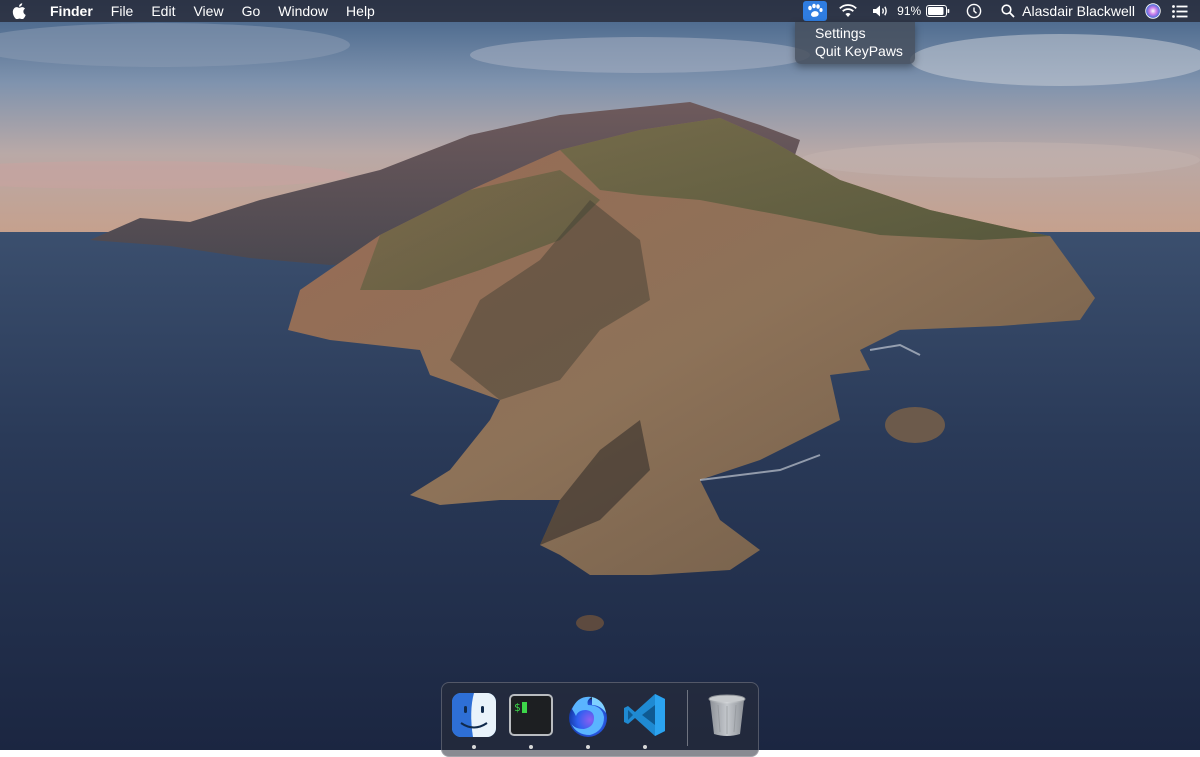  I want to click on siri-icon, so click(1153, 11).